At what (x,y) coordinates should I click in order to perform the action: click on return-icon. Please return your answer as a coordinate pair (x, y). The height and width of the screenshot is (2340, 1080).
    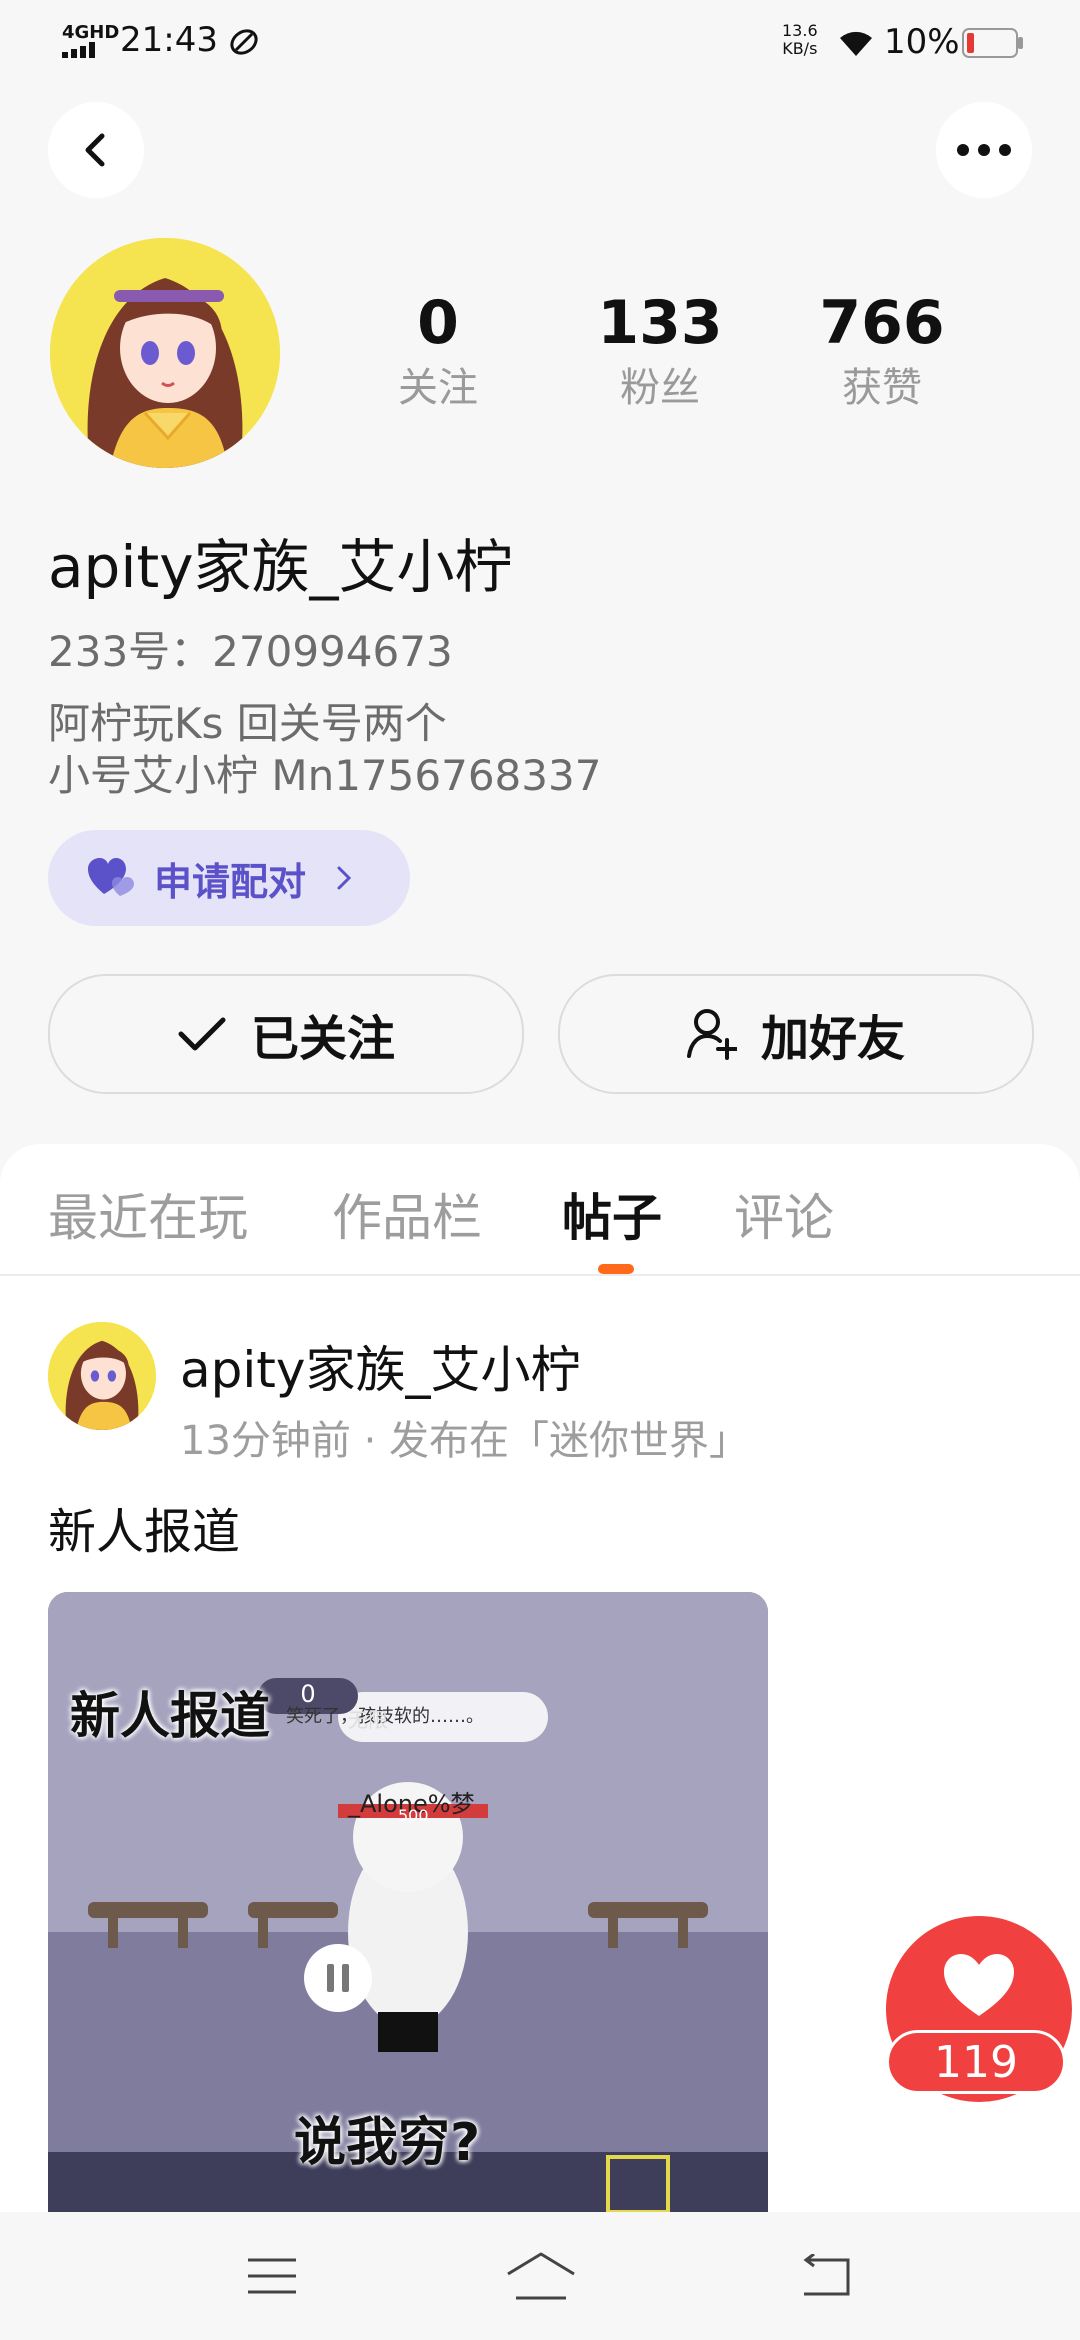
    Looking at the image, I should click on (826, 2274).